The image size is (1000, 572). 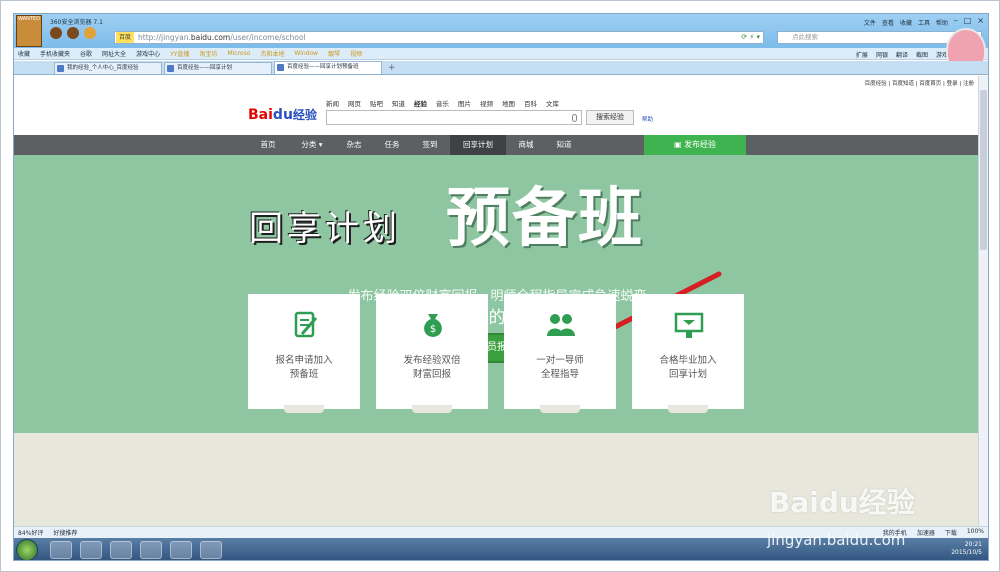 I want to click on window-controls: – □ ×, so click(x=969, y=20).